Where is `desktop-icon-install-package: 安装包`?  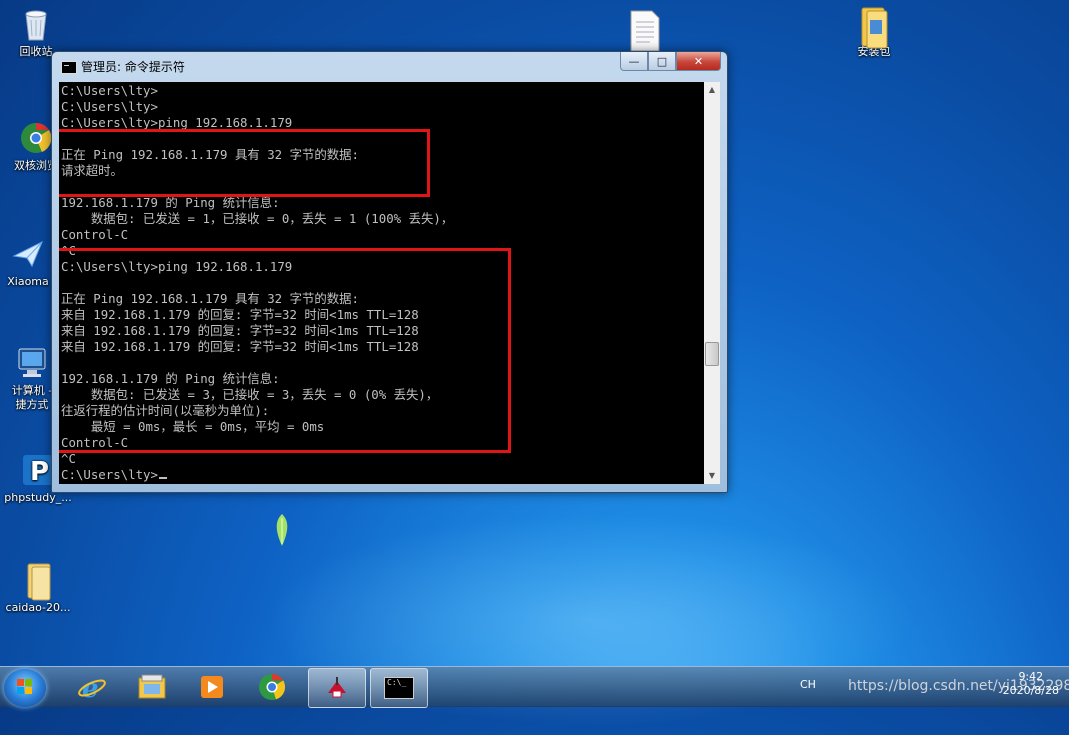
desktop-icon-install-package: 安装包 is located at coordinates (874, 32).